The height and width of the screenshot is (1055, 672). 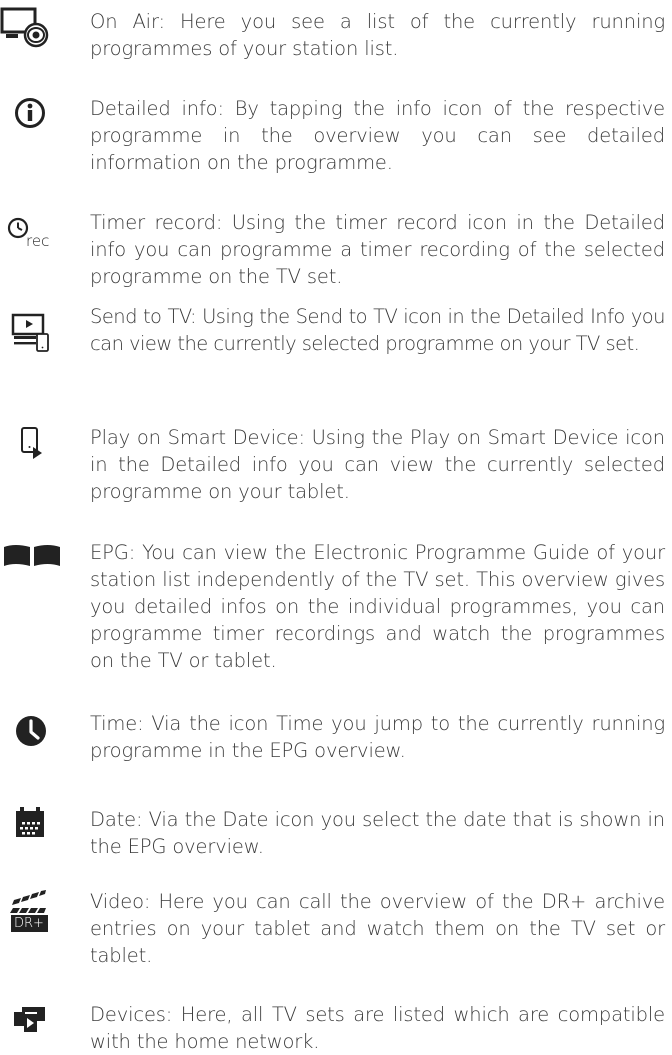 What do you see at coordinates (39, 330) in the screenshot?
I see `send-to-tv-icon` at bounding box center [39, 330].